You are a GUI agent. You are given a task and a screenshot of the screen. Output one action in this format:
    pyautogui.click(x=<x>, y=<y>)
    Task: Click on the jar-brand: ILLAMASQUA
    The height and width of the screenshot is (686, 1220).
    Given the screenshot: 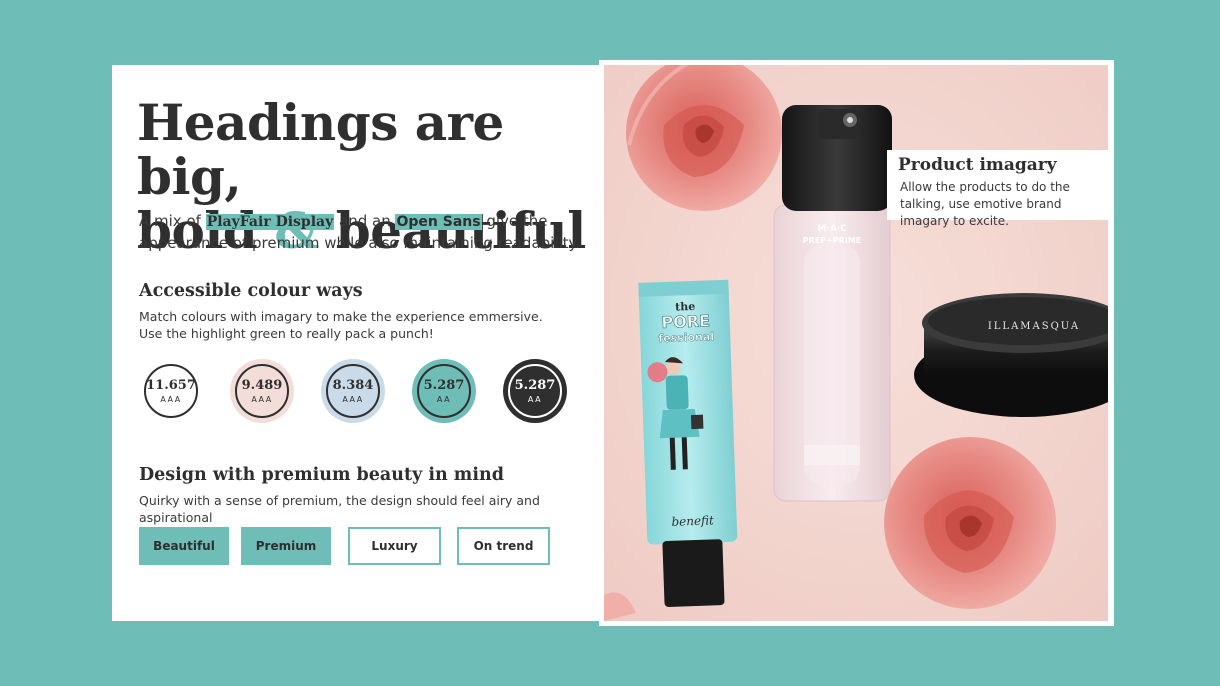 What is the action you would take?
    pyautogui.click(x=1034, y=326)
    